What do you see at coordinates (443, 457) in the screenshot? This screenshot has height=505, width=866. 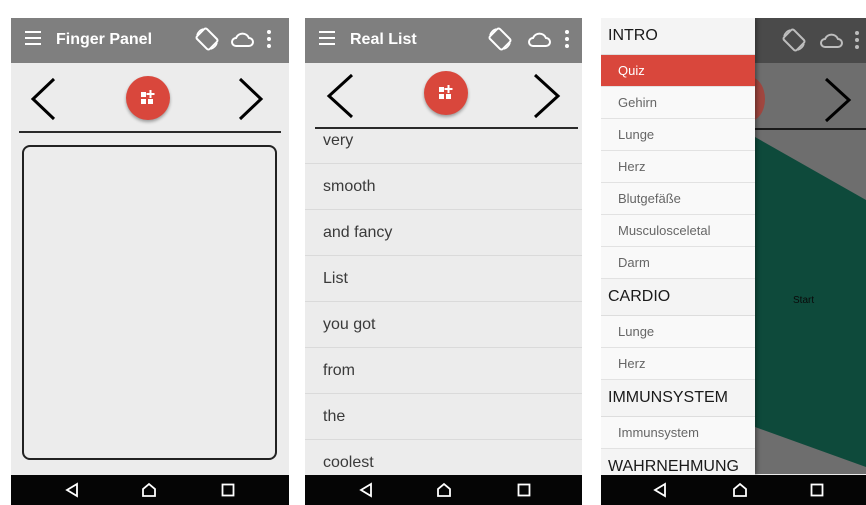 I see `list-item: coolest` at bounding box center [443, 457].